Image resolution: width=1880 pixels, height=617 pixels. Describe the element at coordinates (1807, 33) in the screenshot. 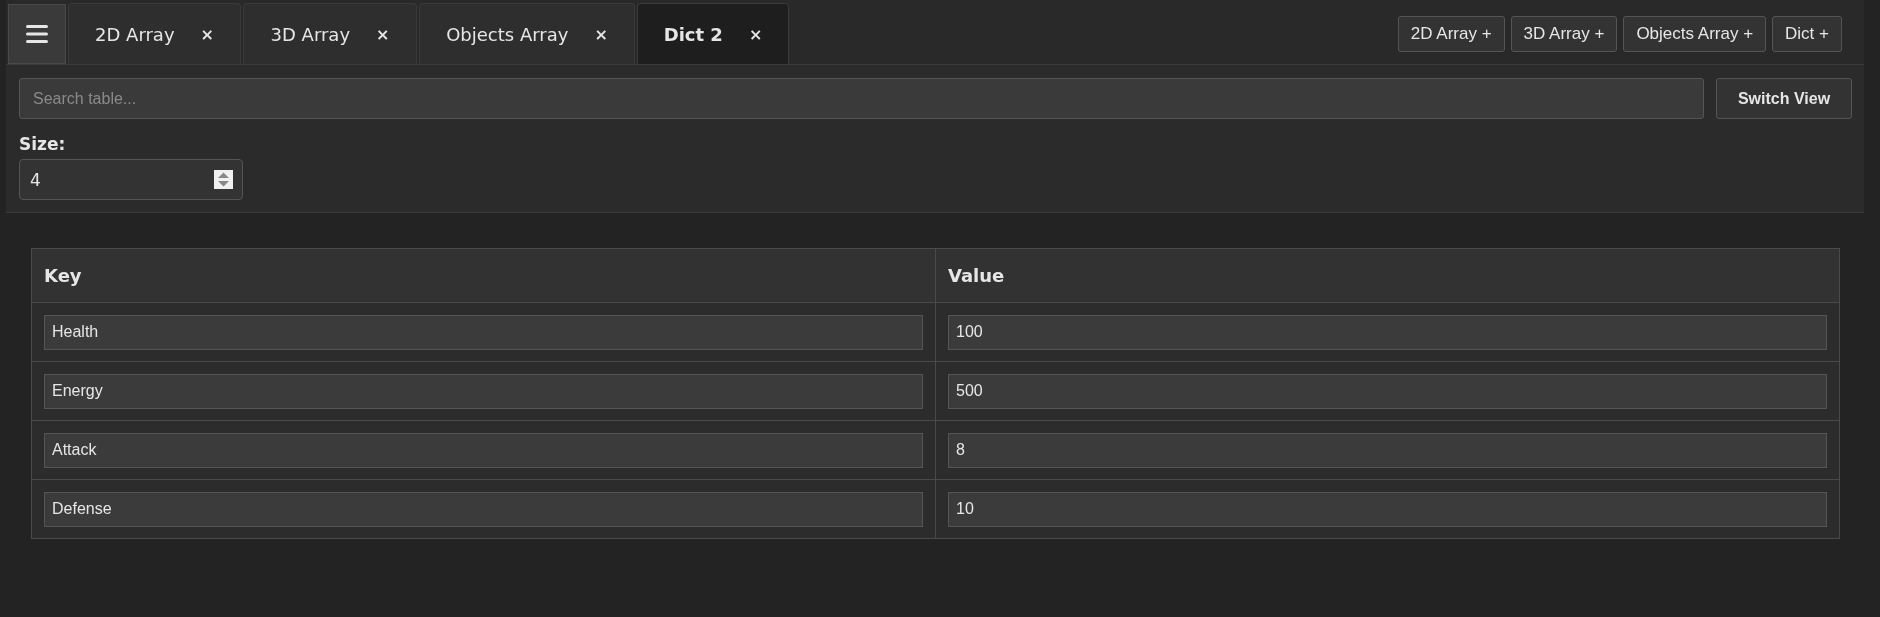

I see `add-tab-button: Dict +` at that location.